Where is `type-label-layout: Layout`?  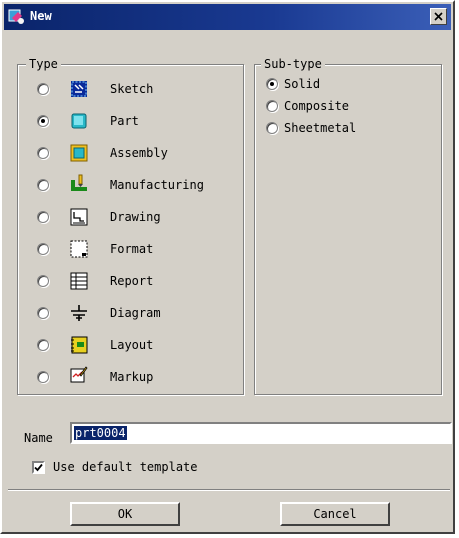 type-label-layout: Layout is located at coordinates (132, 345).